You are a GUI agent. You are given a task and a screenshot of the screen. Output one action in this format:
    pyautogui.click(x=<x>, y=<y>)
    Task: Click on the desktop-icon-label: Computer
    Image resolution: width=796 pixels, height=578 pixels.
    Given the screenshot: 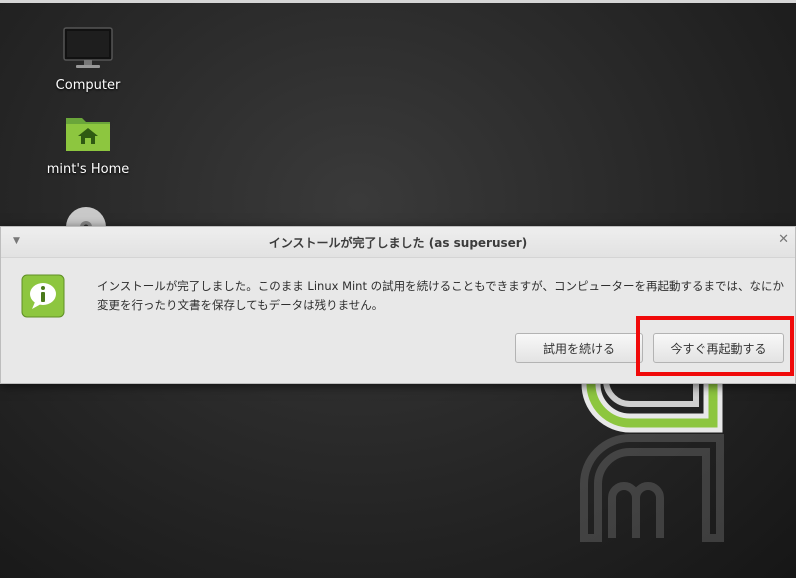 What is the action you would take?
    pyautogui.click(x=88, y=85)
    